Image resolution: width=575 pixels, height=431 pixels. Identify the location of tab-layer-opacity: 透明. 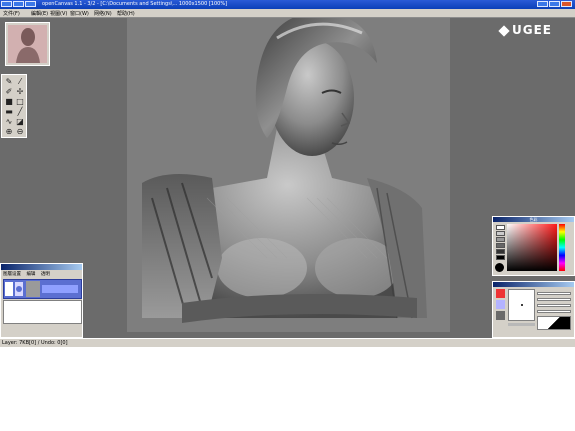
(45, 274).